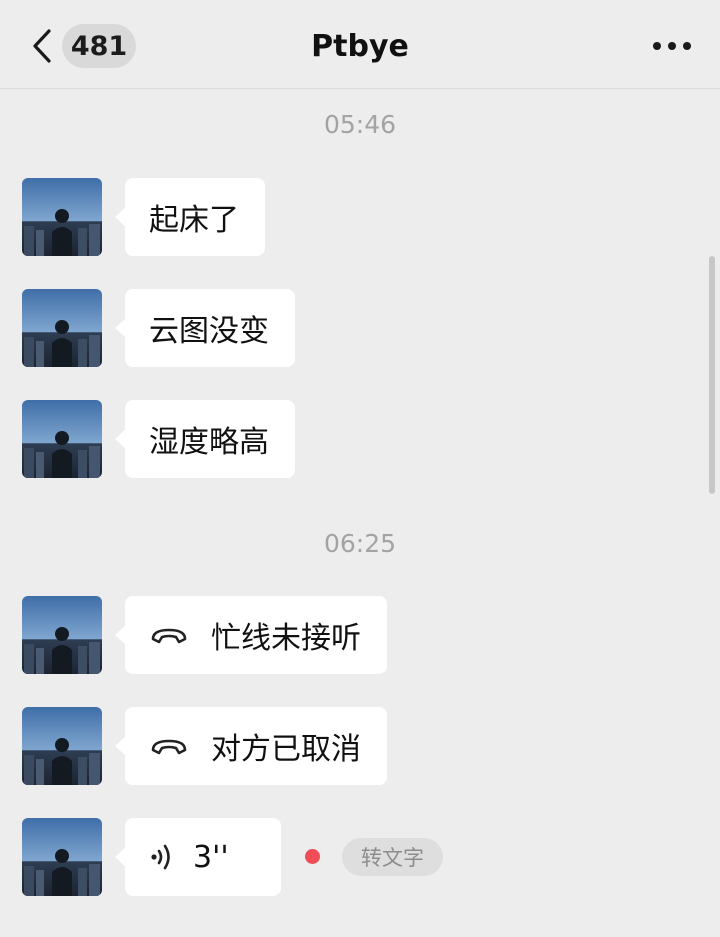 This screenshot has height=937, width=720. I want to click on message-text: 湿度略高, so click(209, 442).